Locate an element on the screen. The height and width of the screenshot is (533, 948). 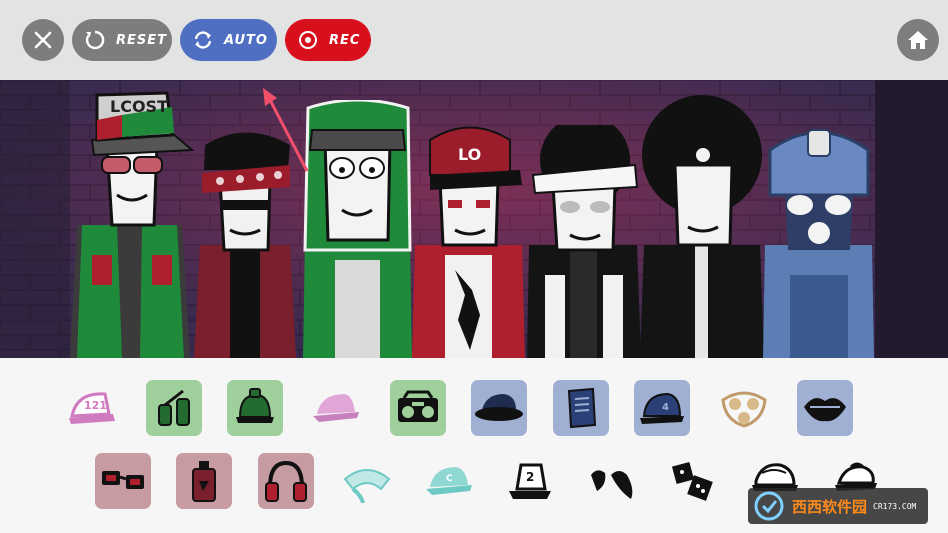
blue-cap-icon: 4 is located at coordinates (662, 408).